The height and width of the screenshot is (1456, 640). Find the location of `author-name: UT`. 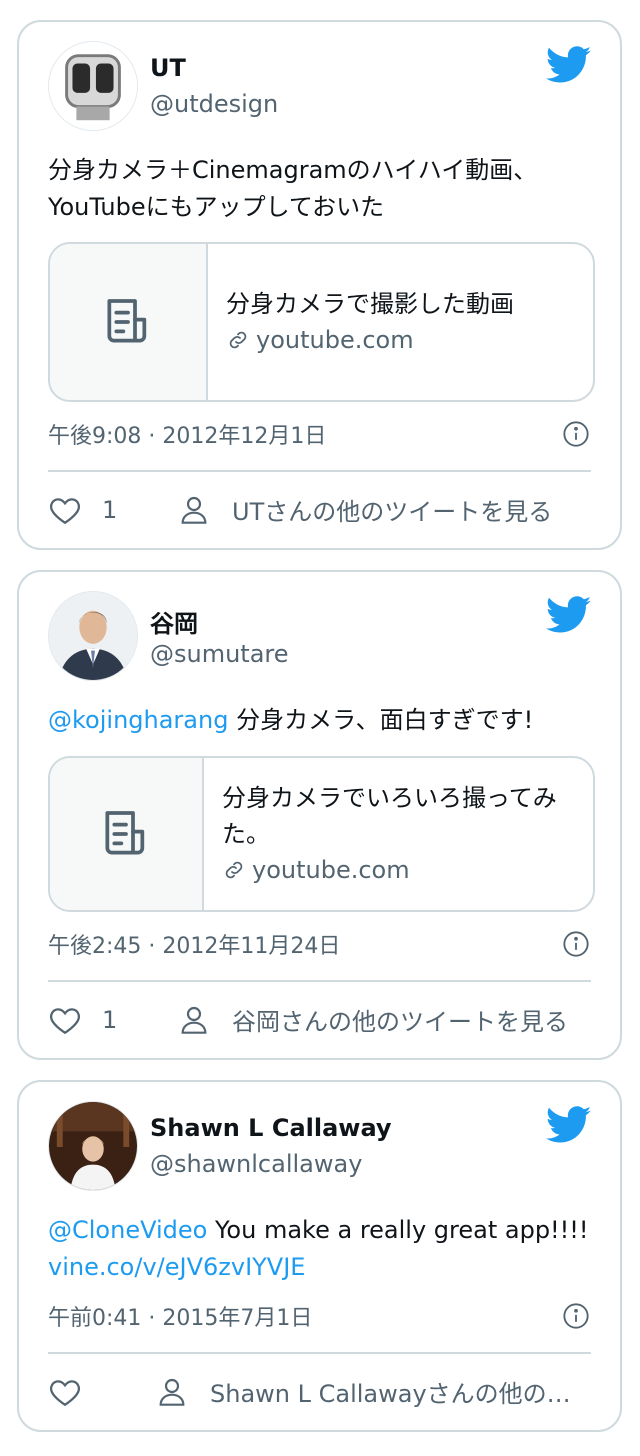

author-name: UT is located at coordinates (168, 68).